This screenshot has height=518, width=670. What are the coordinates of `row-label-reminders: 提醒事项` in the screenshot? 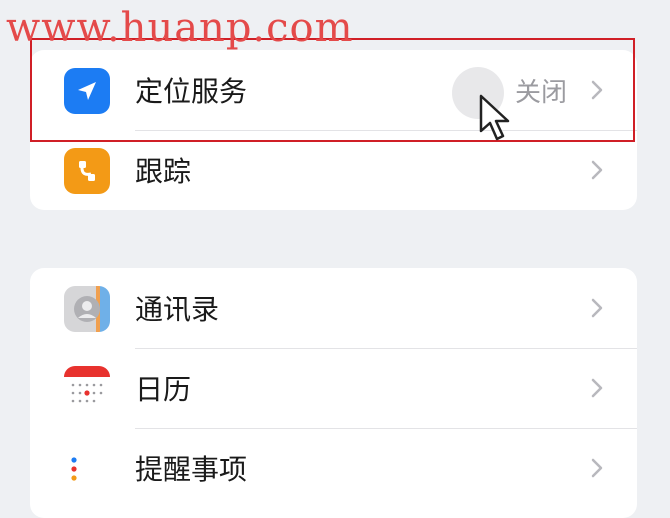 It's located at (191, 469).